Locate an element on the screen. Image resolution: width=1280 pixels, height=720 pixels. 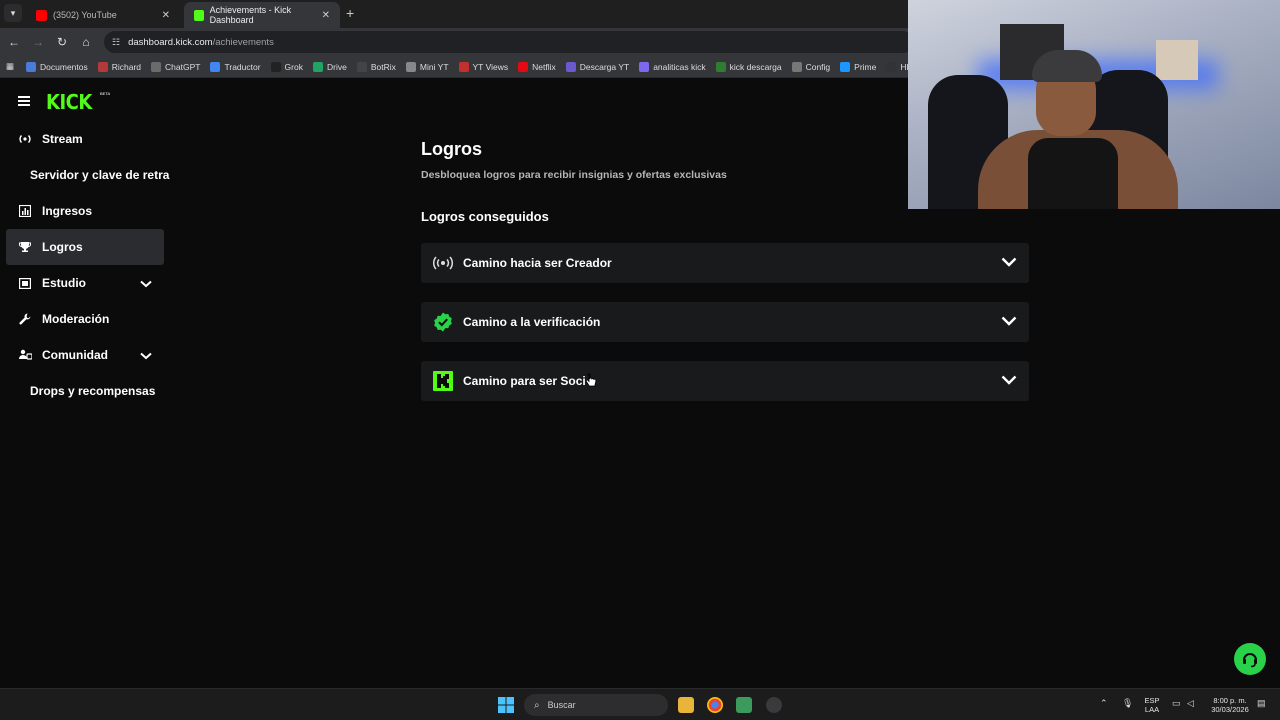
apps-icon: ▦ is located at coordinates (10, 66).